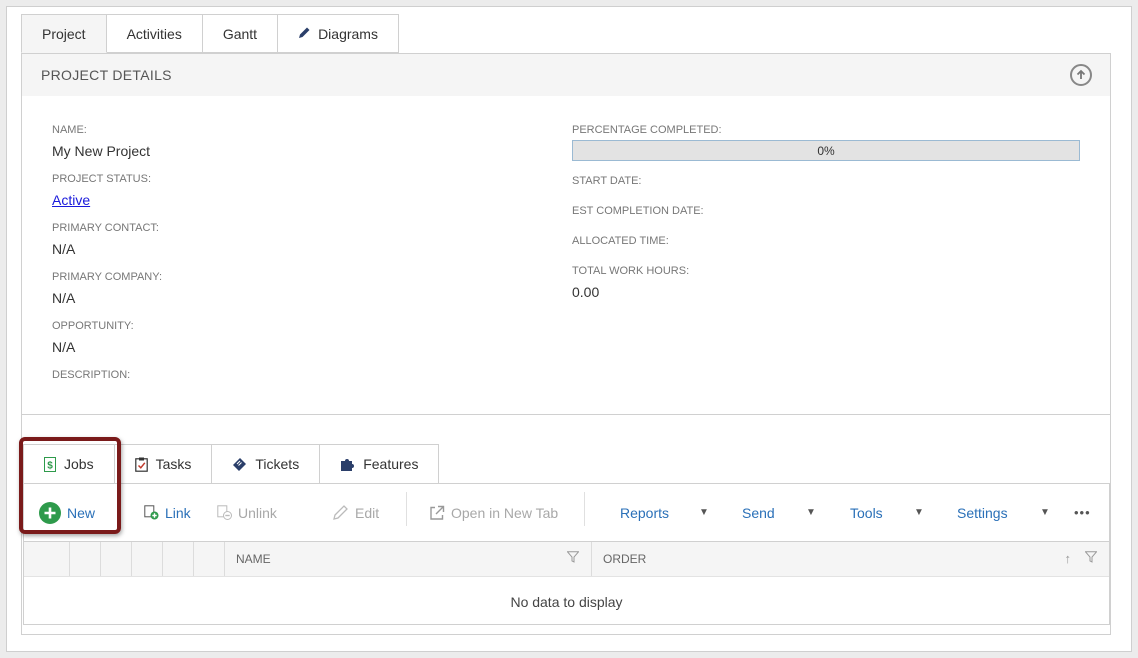 The image size is (1138, 658). What do you see at coordinates (811, 512) in the screenshot?
I see `send-caret-icon: ▼` at bounding box center [811, 512].